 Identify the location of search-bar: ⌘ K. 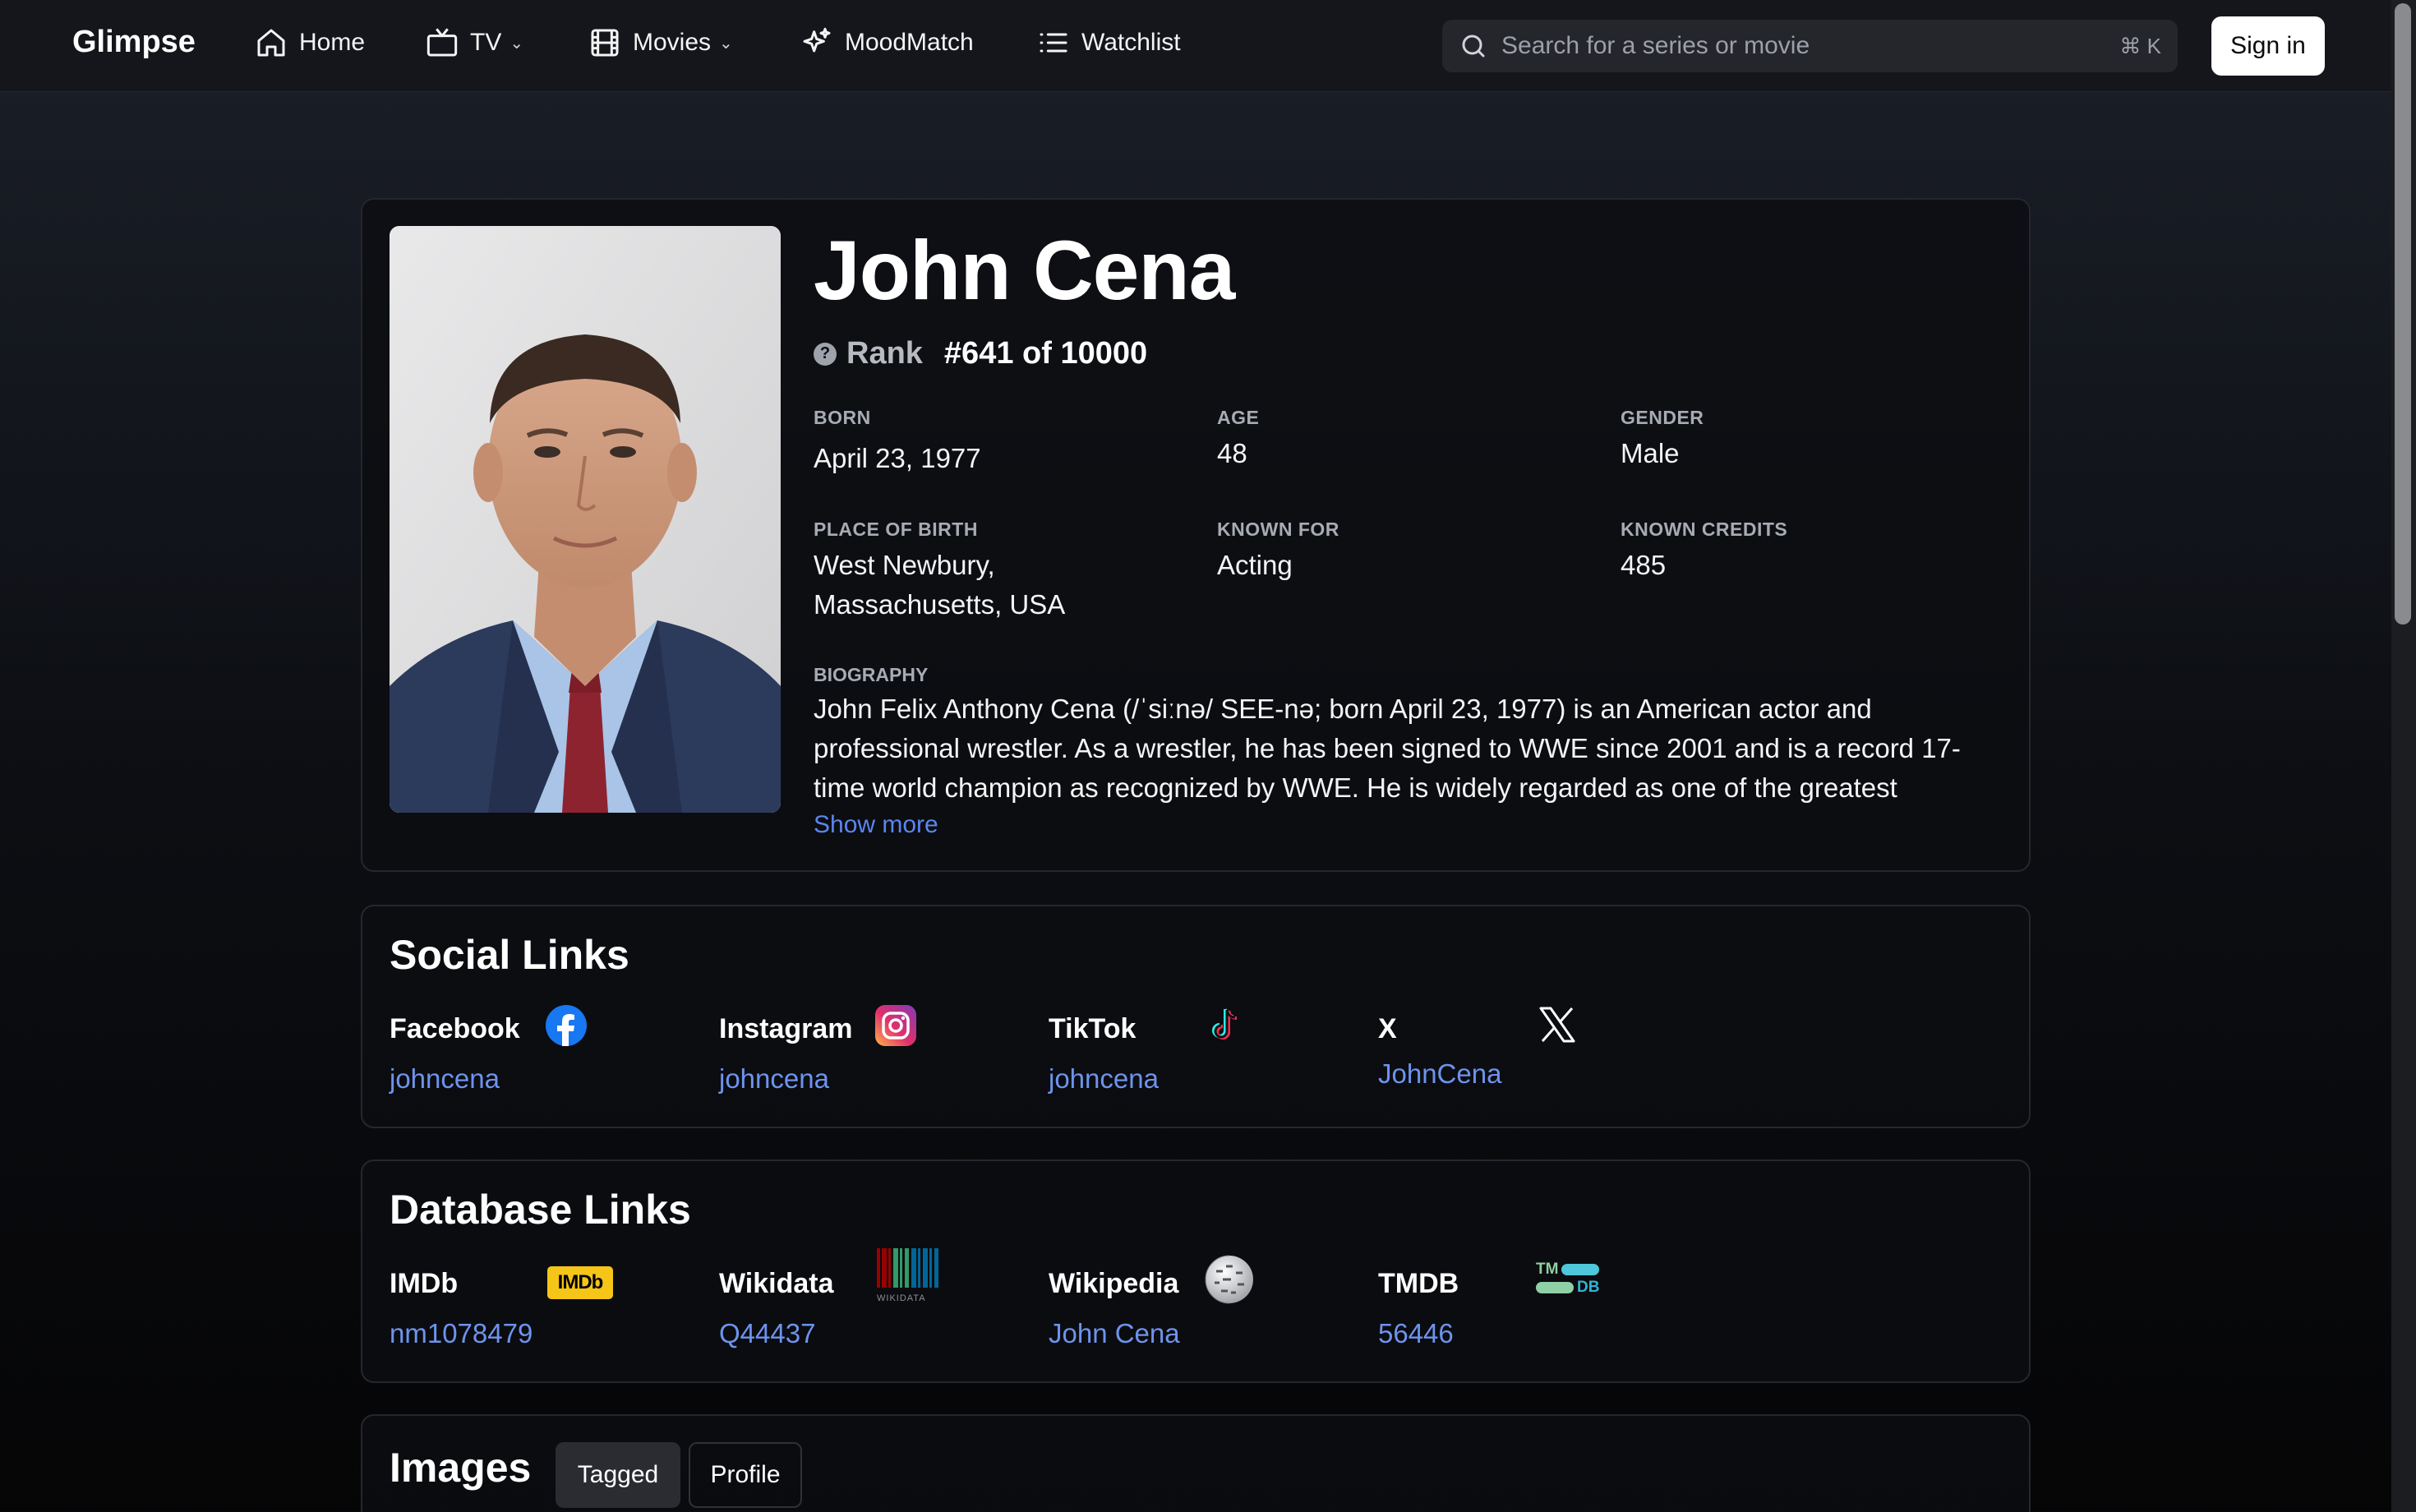
(1810, 46).